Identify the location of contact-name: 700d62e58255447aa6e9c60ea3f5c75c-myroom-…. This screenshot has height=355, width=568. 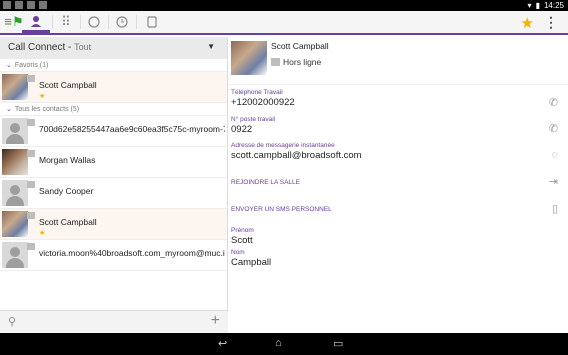
(132, 129).